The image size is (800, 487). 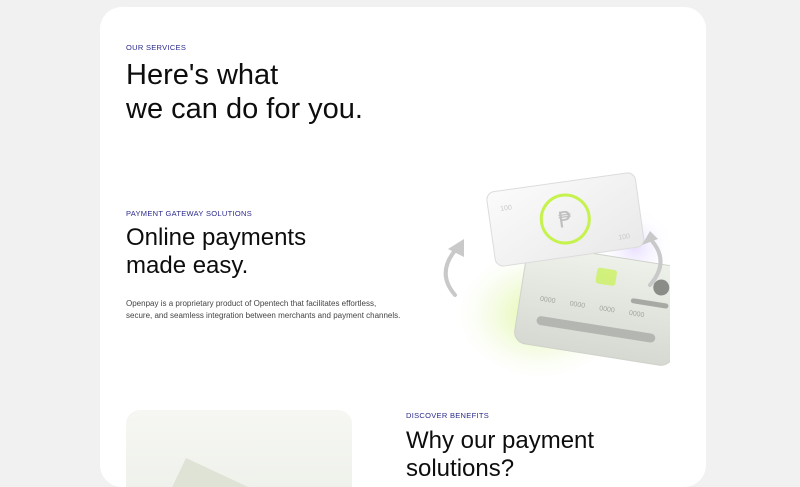 What do you see at coordinates (156, 47) in the screenshot?
I see `services-eyebrow: OUR SERVICES` at bounding box center [156, 47].